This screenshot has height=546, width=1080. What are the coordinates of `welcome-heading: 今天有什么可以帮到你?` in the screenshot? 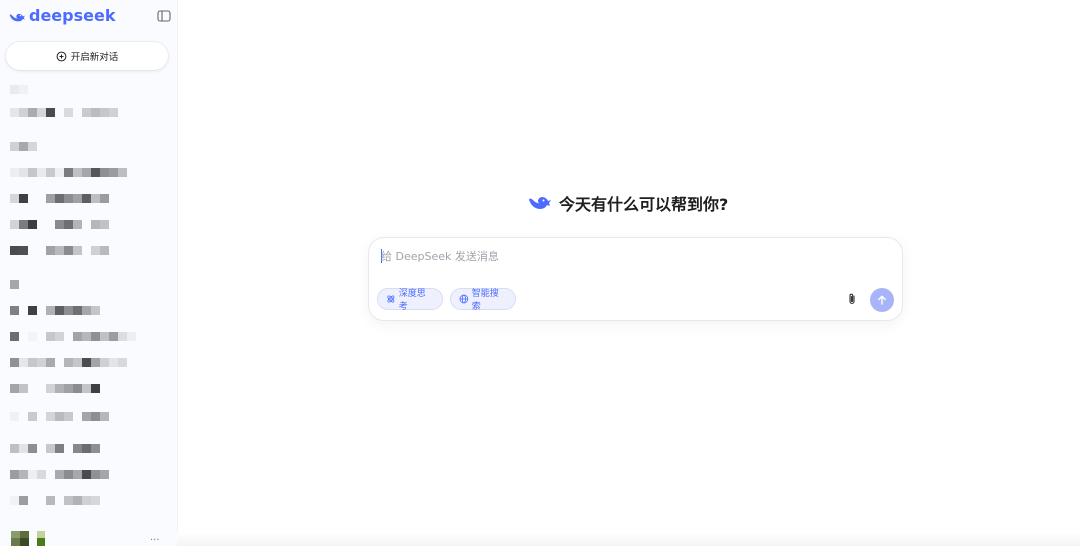 It's located at (628, 203).